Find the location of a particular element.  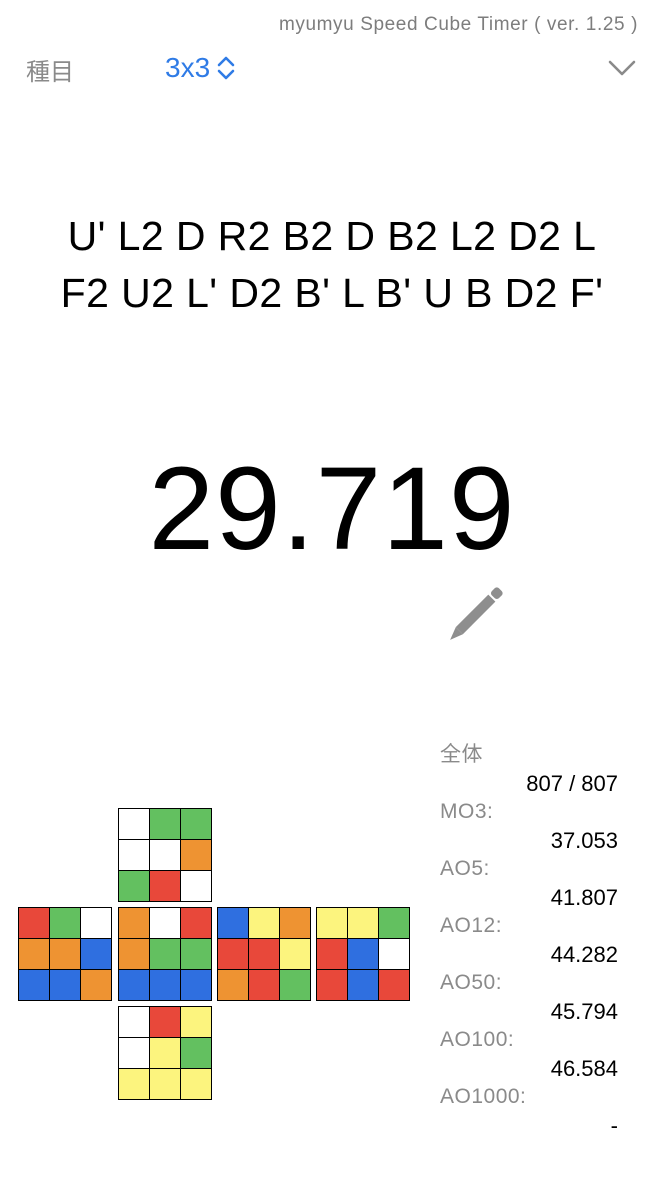

stat-value-total: 807 / 807 is located at coordinates (572, 783).